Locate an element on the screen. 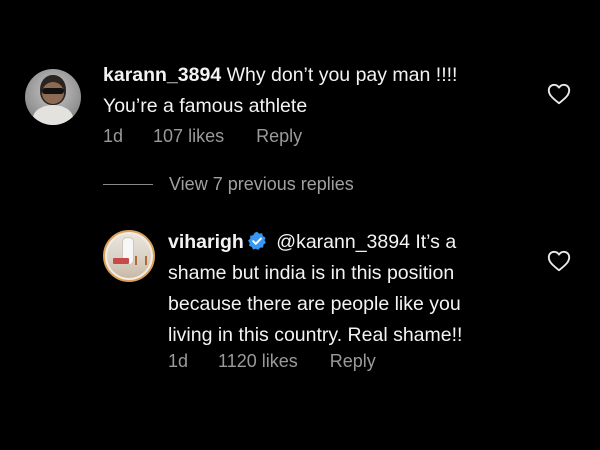  comment-text-line: living in this country. Real shame!! is located at coordinates (315, 335).